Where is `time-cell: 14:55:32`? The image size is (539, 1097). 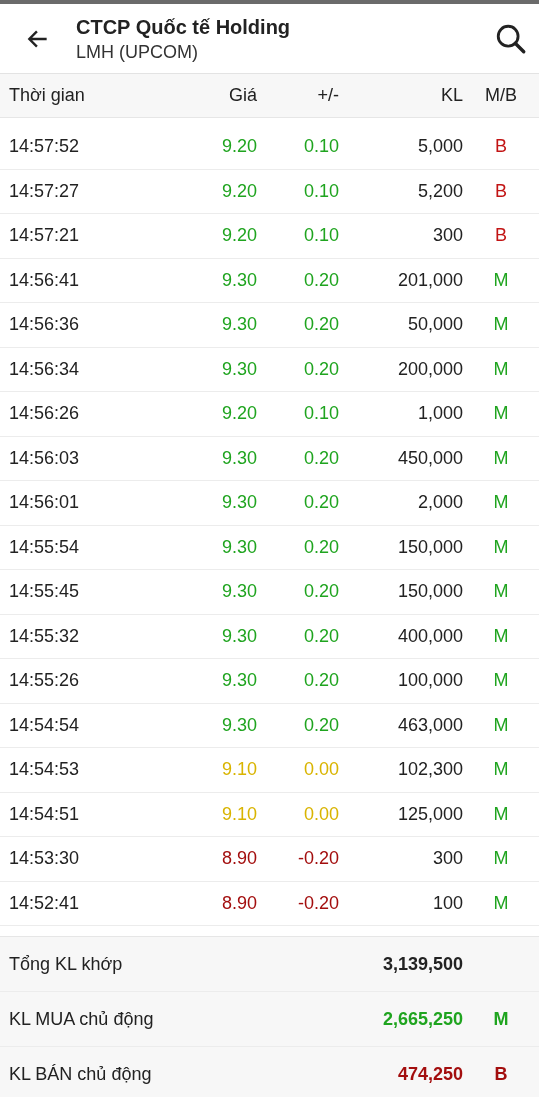 time-cell: 14:55:32 is located at coordinates (44, 635).